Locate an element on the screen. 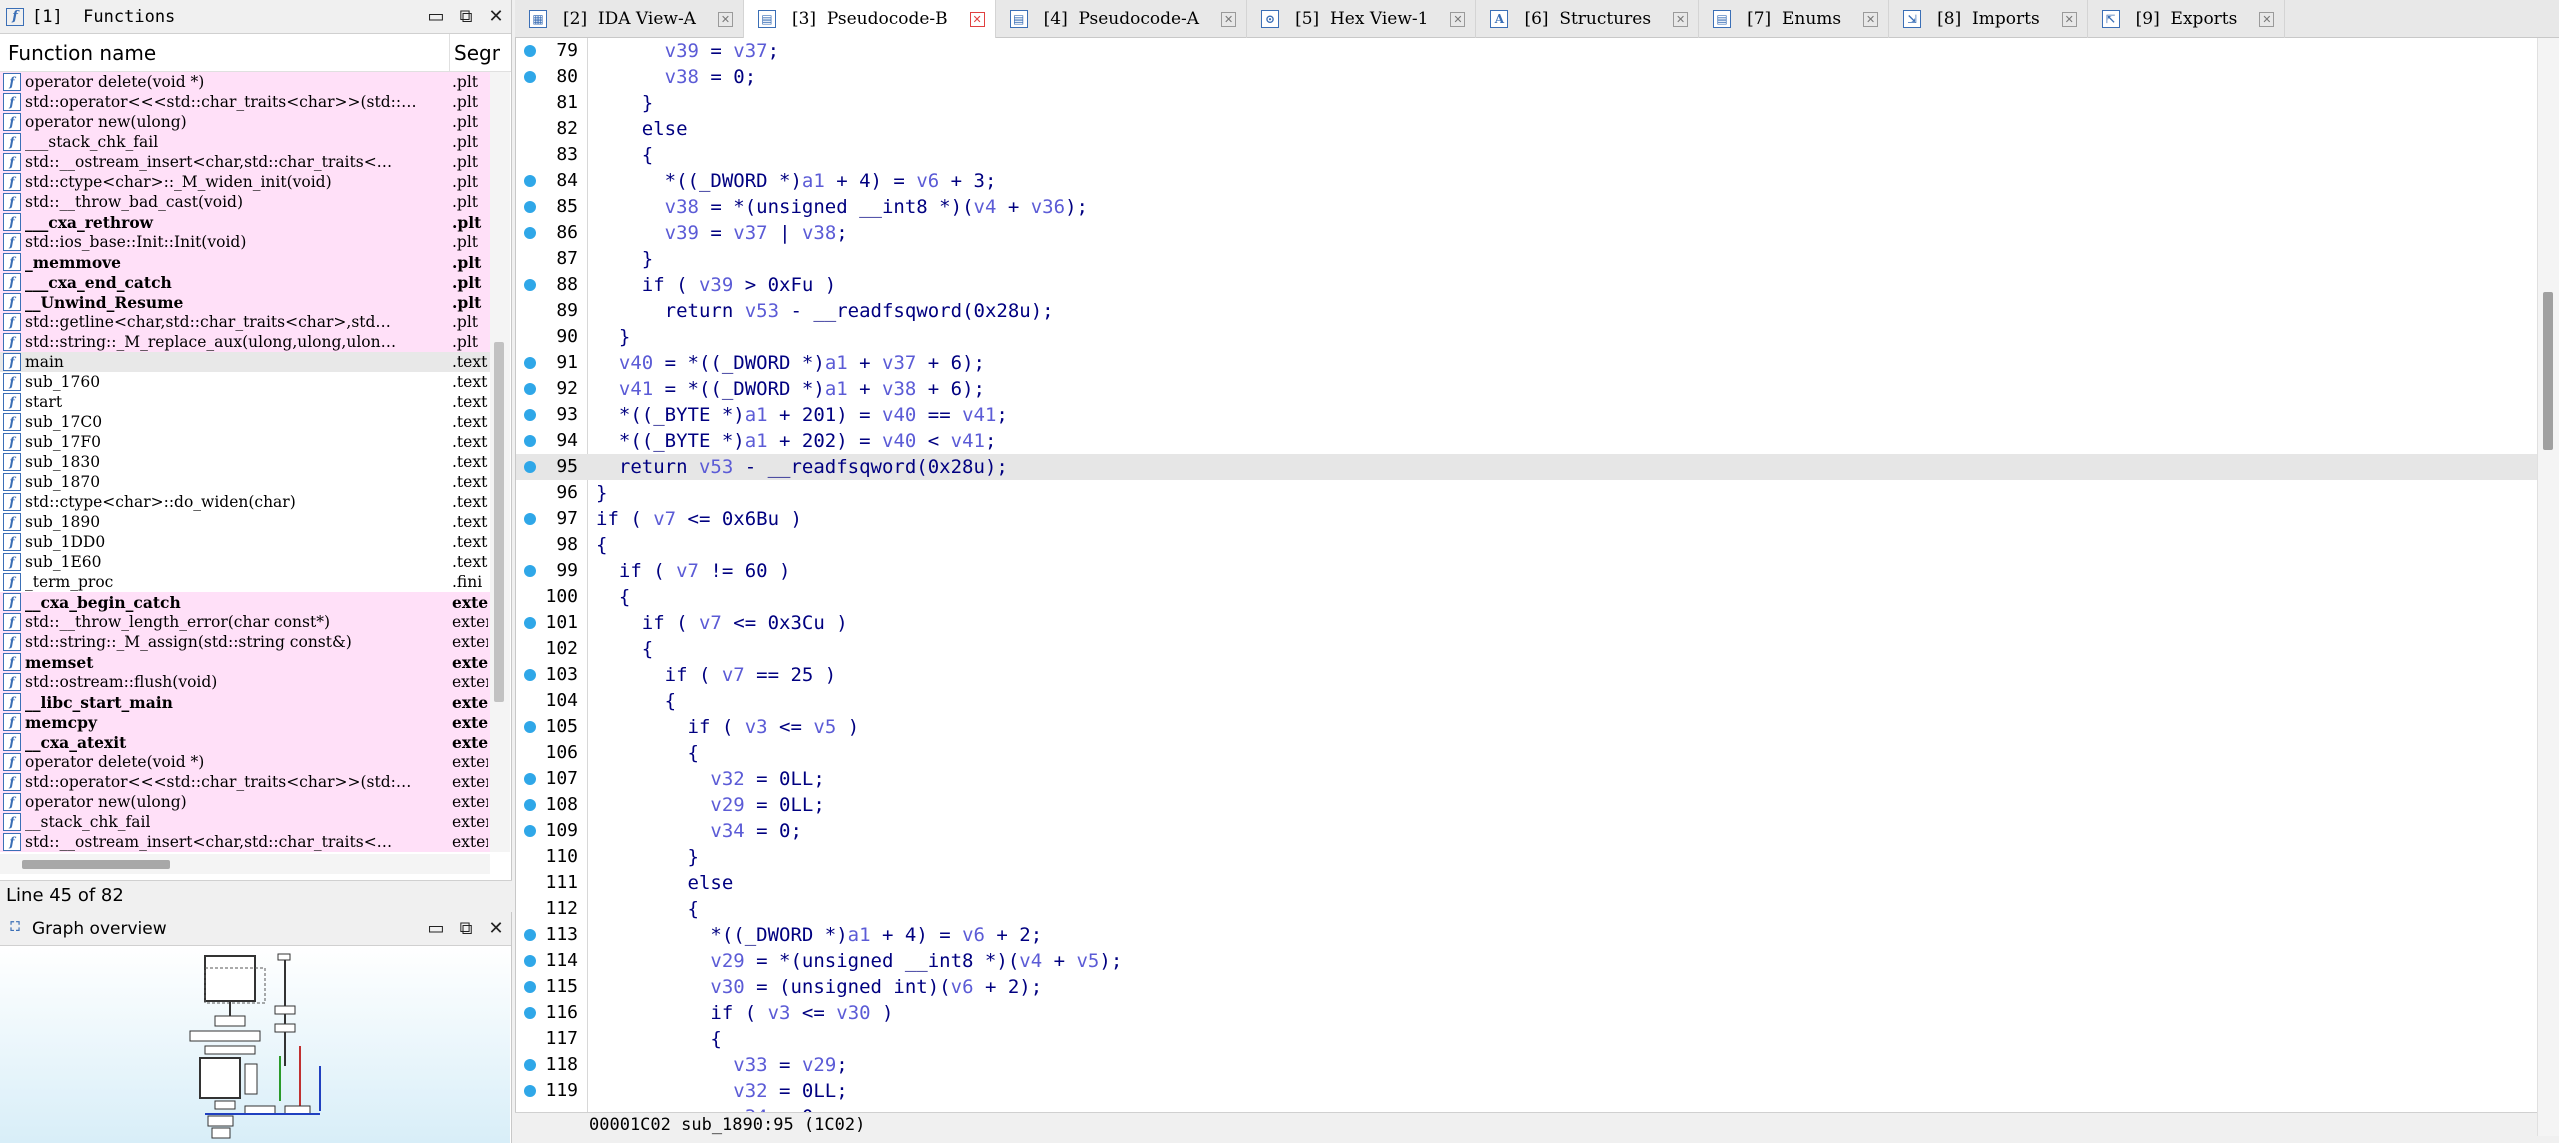 The image size is (2559, 1143). function-row: f sub_1E60 .text is located at coordinates (245, 562).